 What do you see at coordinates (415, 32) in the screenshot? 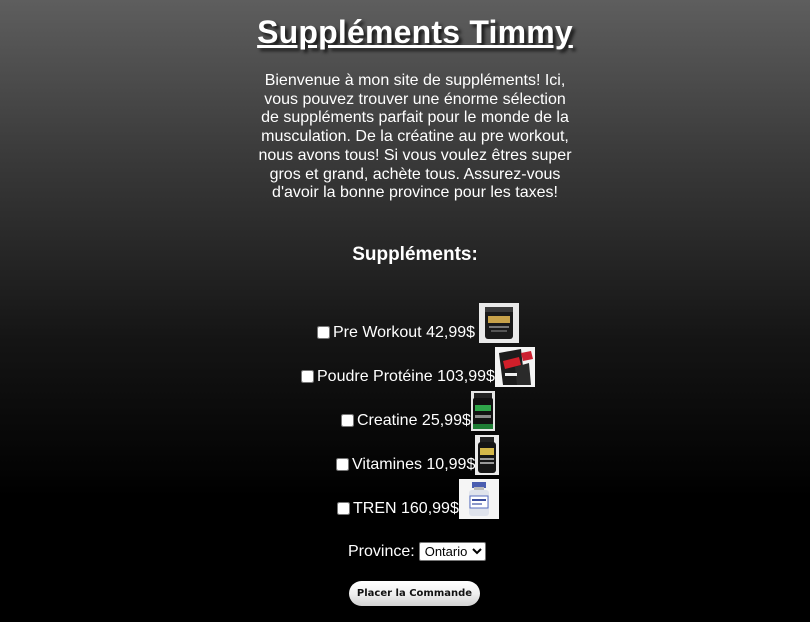
I see `page-title: Suppléments Timmy` at bounding box center [415, 32].